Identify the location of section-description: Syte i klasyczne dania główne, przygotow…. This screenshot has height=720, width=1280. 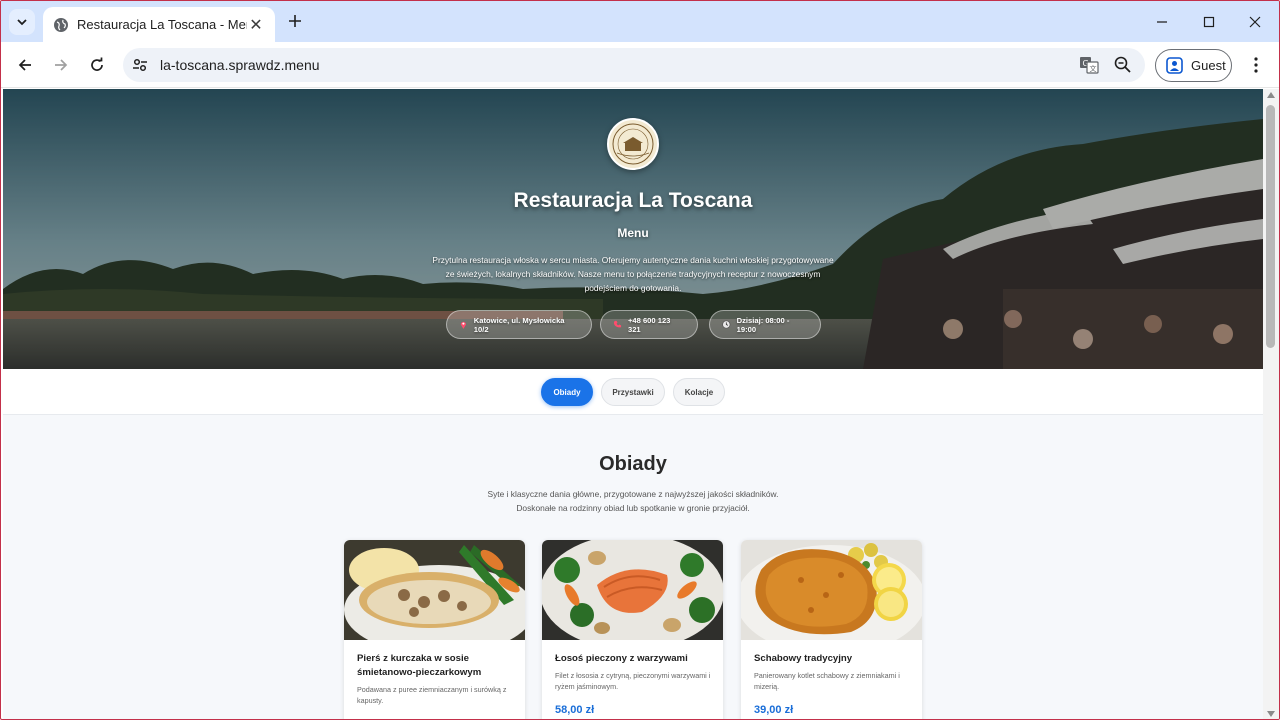
(633, 501).